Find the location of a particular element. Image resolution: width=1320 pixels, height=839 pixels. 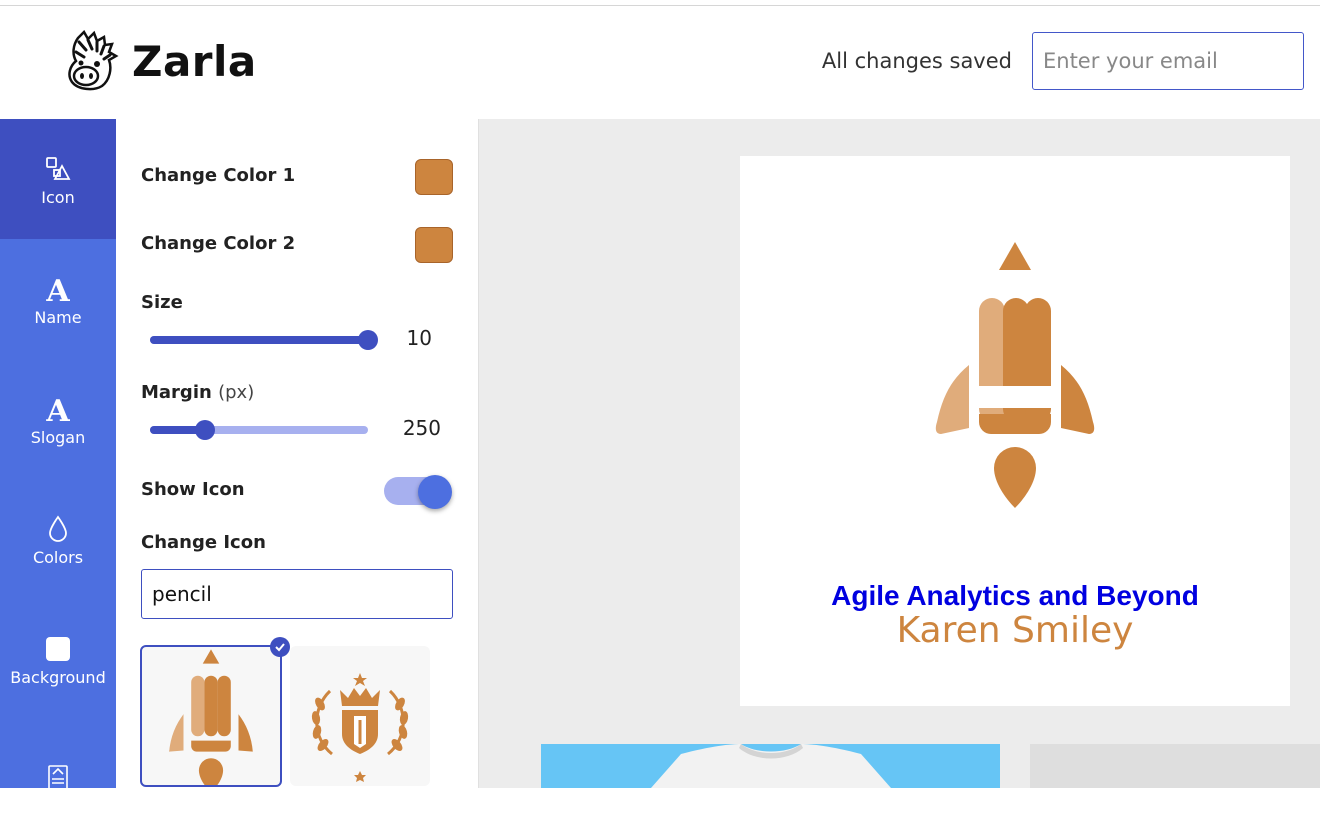

margin-label-text: Margin is located at coordinates (176, 392).